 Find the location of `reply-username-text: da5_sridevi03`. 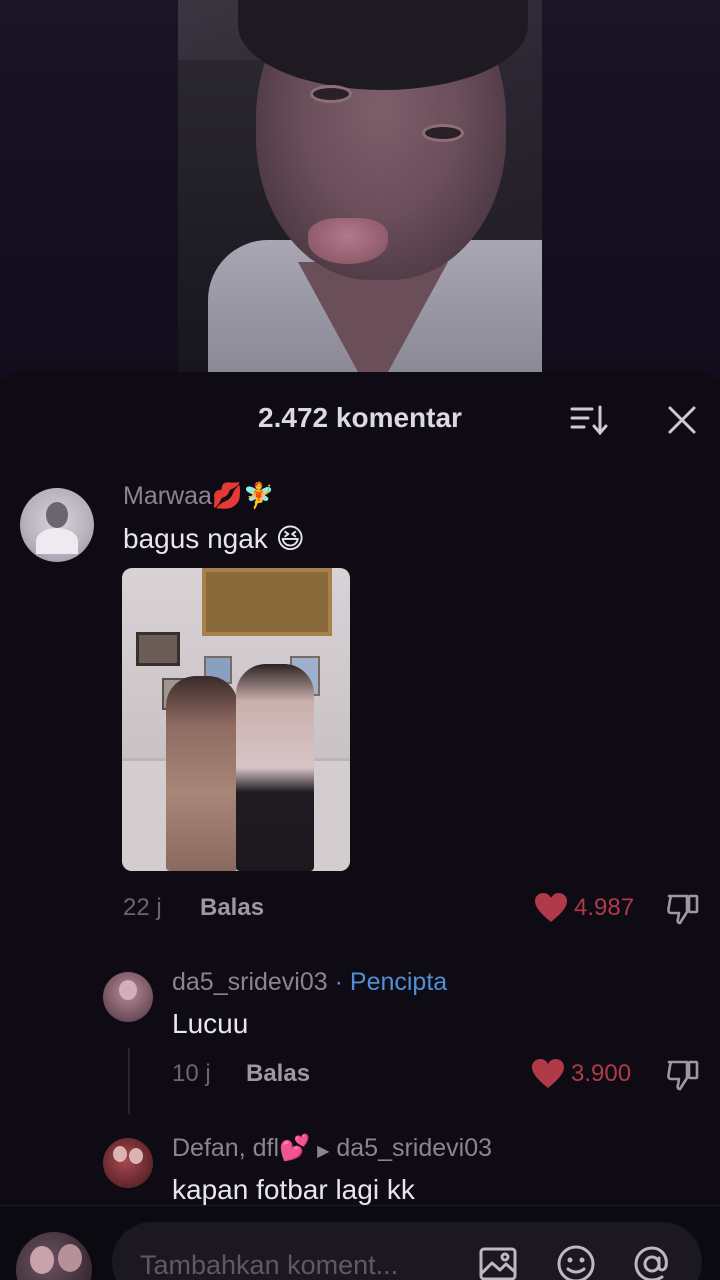

reply-username-text: da5_sridevi03 is located at coordinates (250, 982).